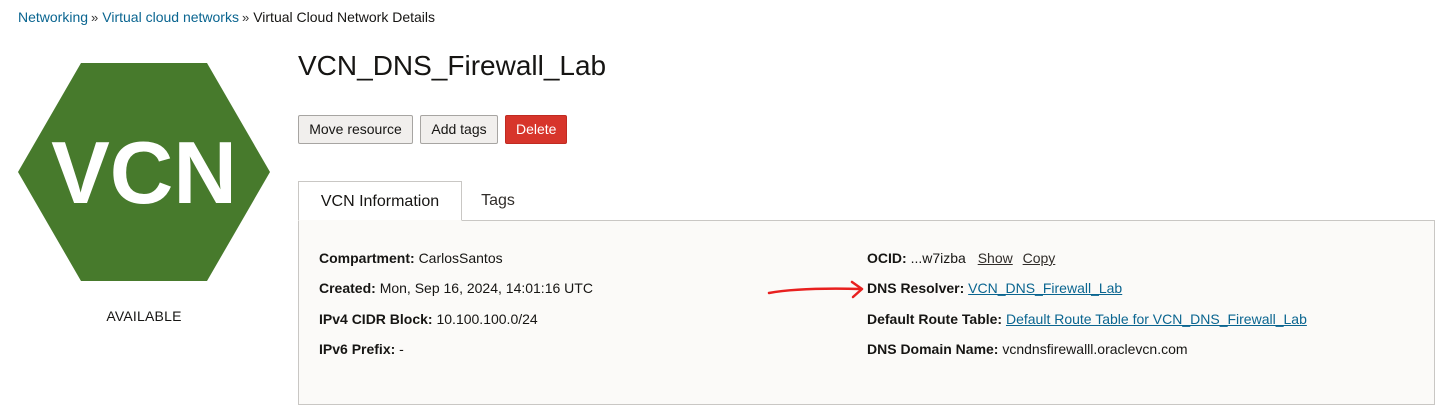 Image resolution: width=1450 pixels, height=414 pixels. What do you see at coordinates (367, 258) in the screenshot?
I see `compartment-label: Compartment:` at bounding box center [367, 258].